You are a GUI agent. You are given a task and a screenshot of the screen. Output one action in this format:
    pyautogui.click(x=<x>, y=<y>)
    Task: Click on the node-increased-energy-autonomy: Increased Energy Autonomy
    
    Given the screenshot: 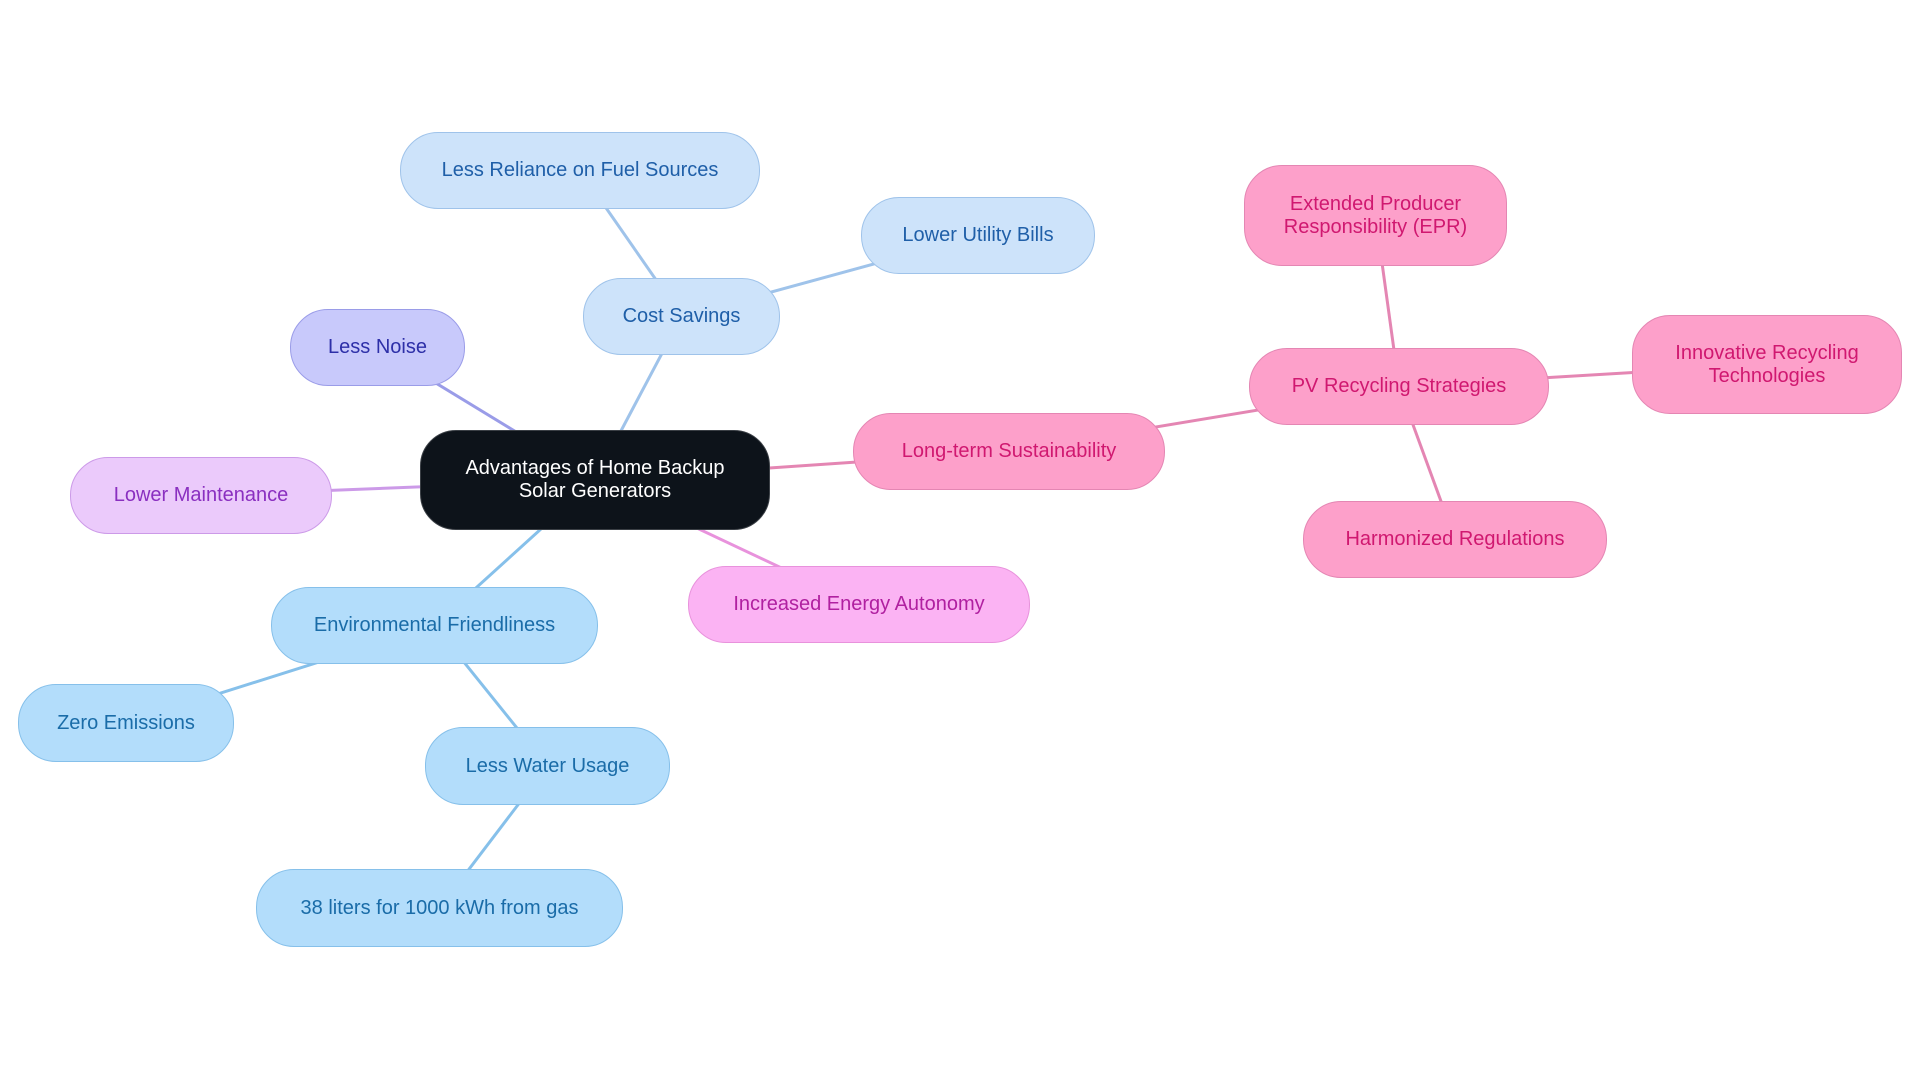 What is the action you would take?
    pyautogui.click(x=859, y=604)
    